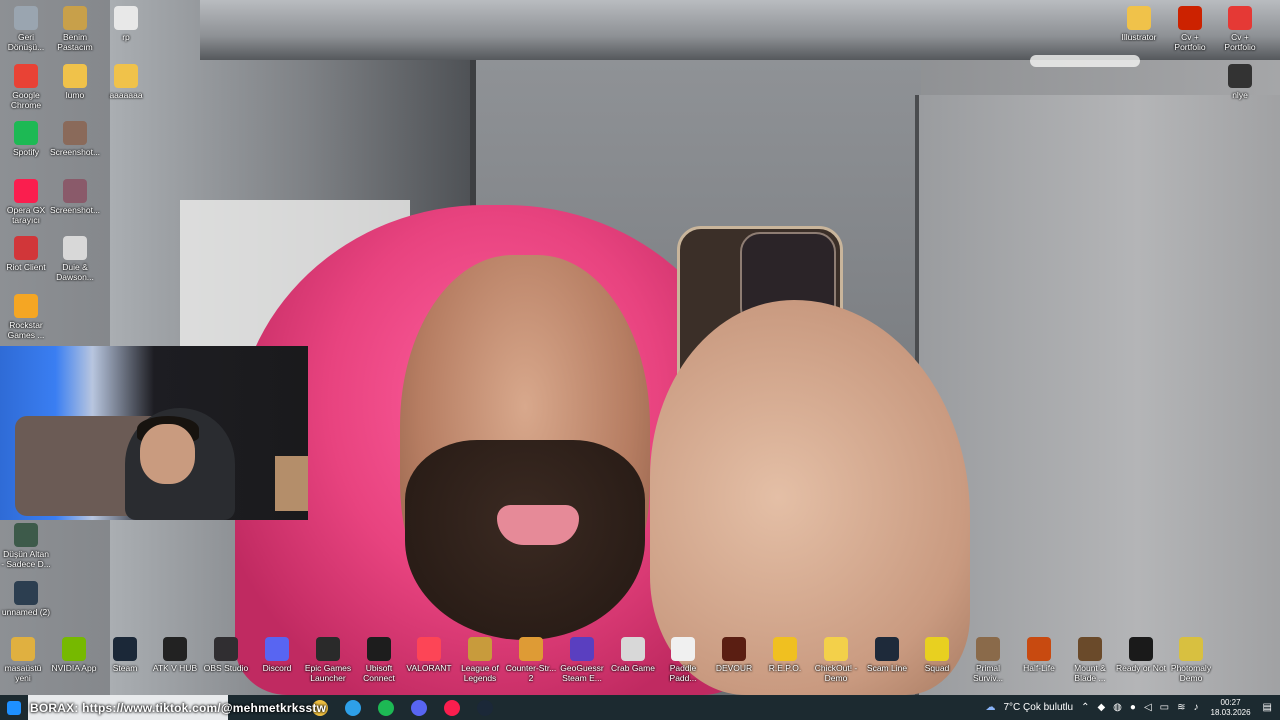 The height and width of the screenshot is (720, 1280). Describe the element at coordinates (74, 649) in the screenshot. I see `nvidia-icon` at that location.